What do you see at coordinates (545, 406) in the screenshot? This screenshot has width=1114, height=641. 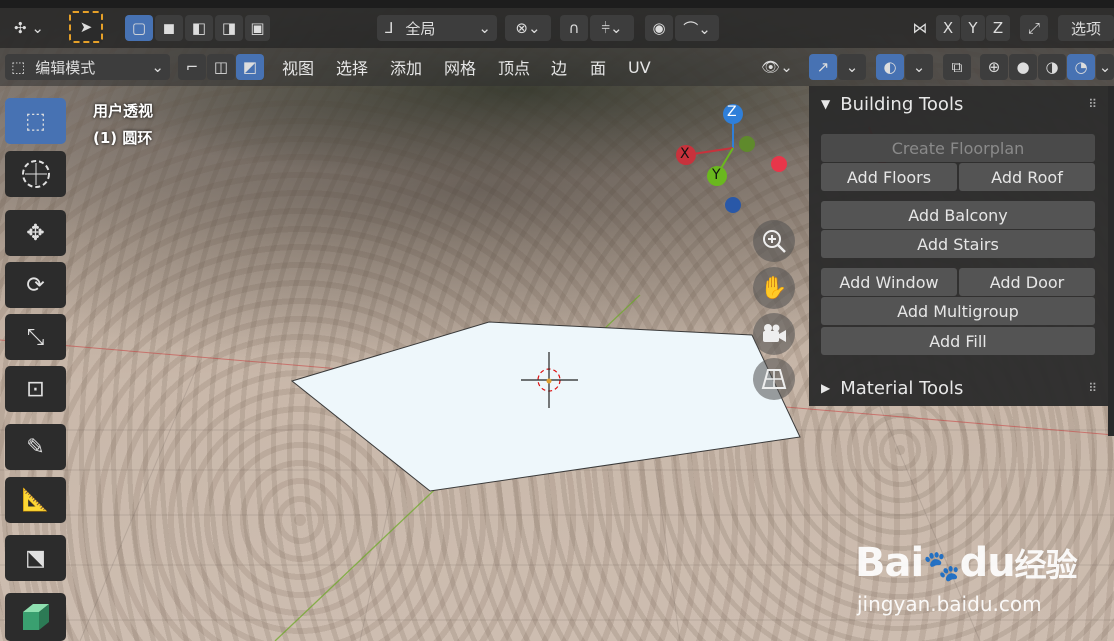 I see `plane-mesh` at bounding box center [545, 406].